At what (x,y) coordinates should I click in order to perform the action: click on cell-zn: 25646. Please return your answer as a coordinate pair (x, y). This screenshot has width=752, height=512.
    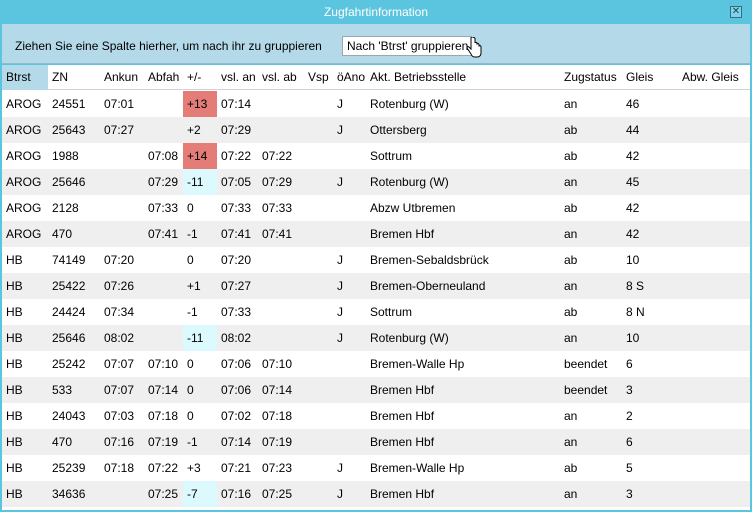
    Looking at the image, I should click on (69, 182).